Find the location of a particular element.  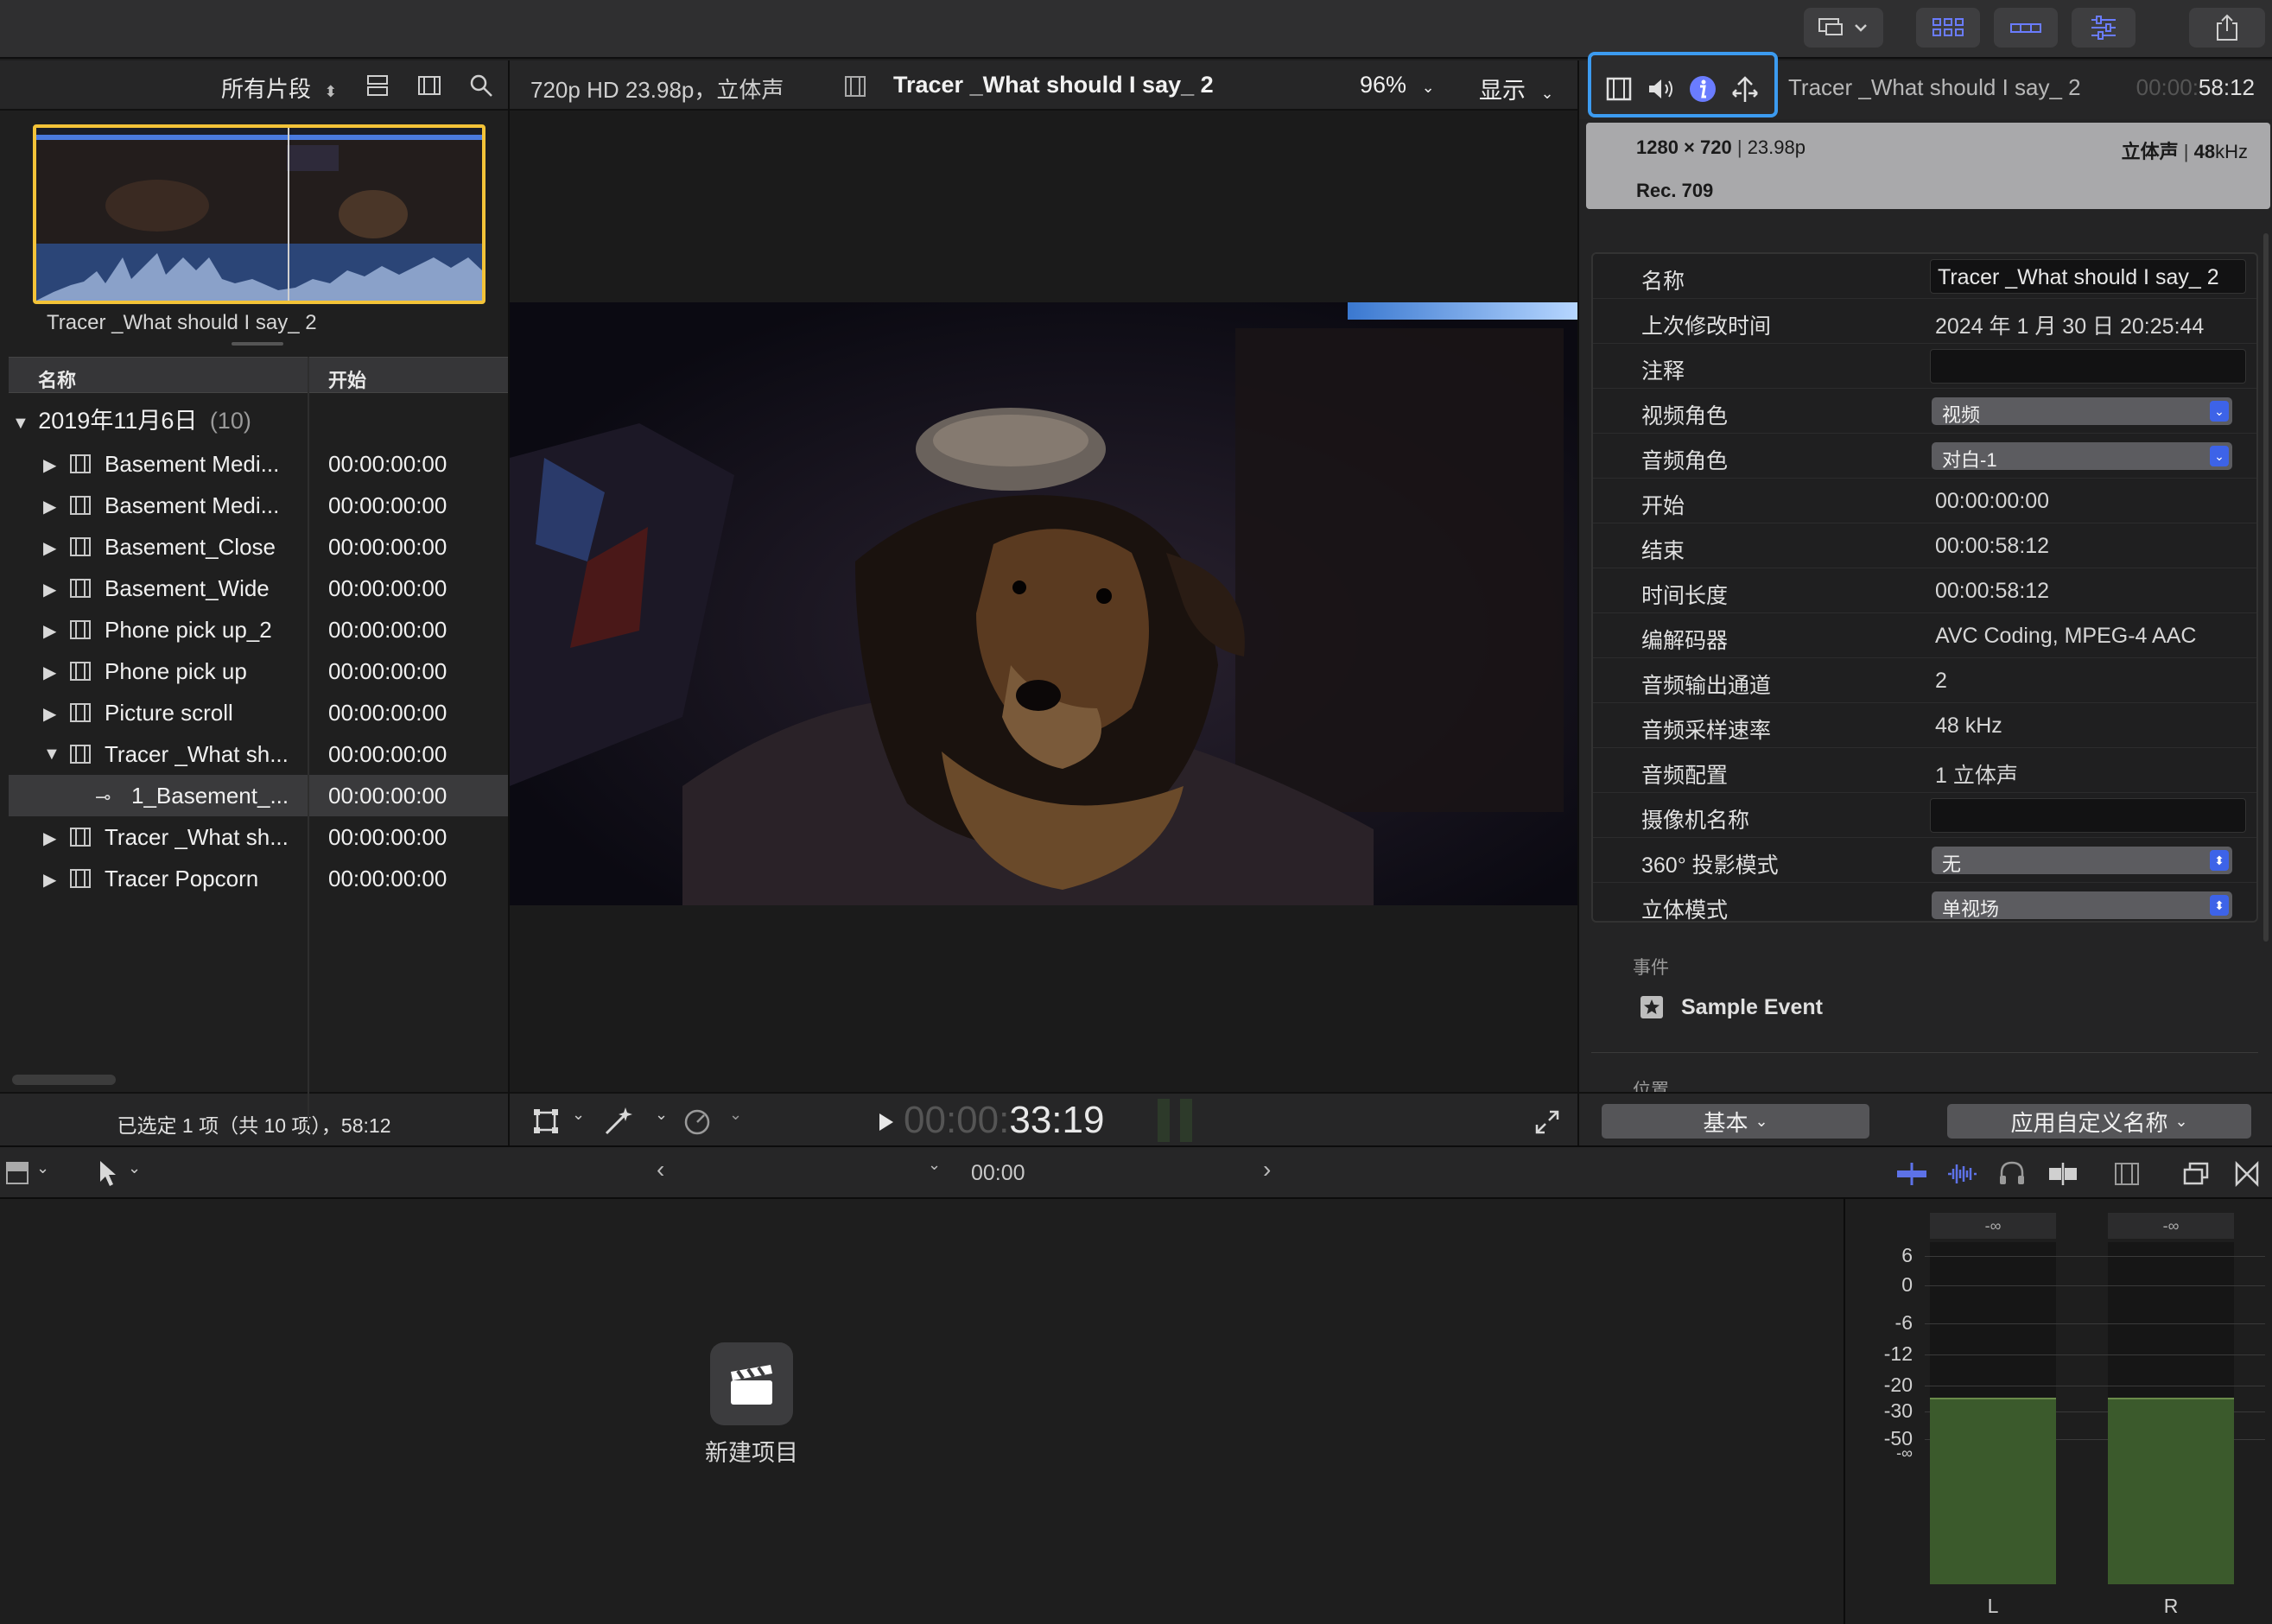

list-column-header: 名称 开始 is located at coordinates (258, 375).